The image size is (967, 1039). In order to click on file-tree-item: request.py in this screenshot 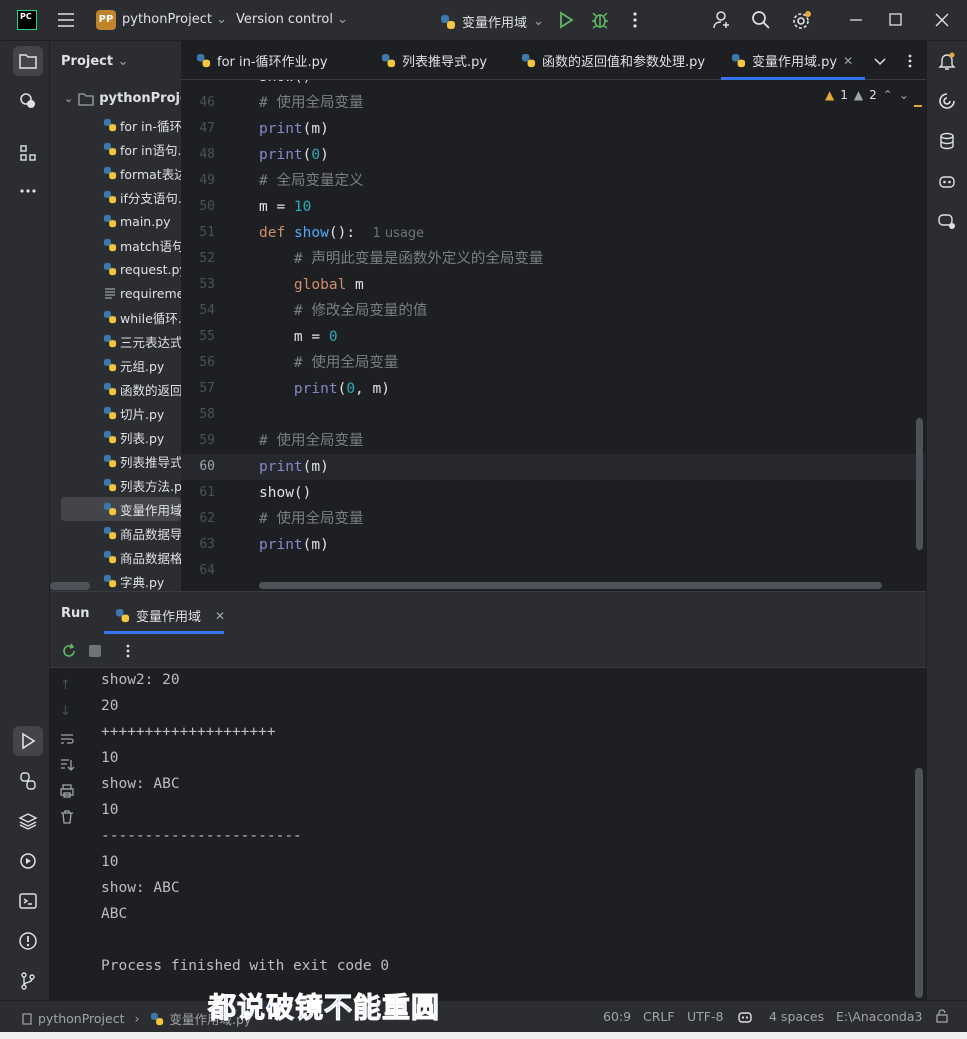, I will do `click(115, 269)`.